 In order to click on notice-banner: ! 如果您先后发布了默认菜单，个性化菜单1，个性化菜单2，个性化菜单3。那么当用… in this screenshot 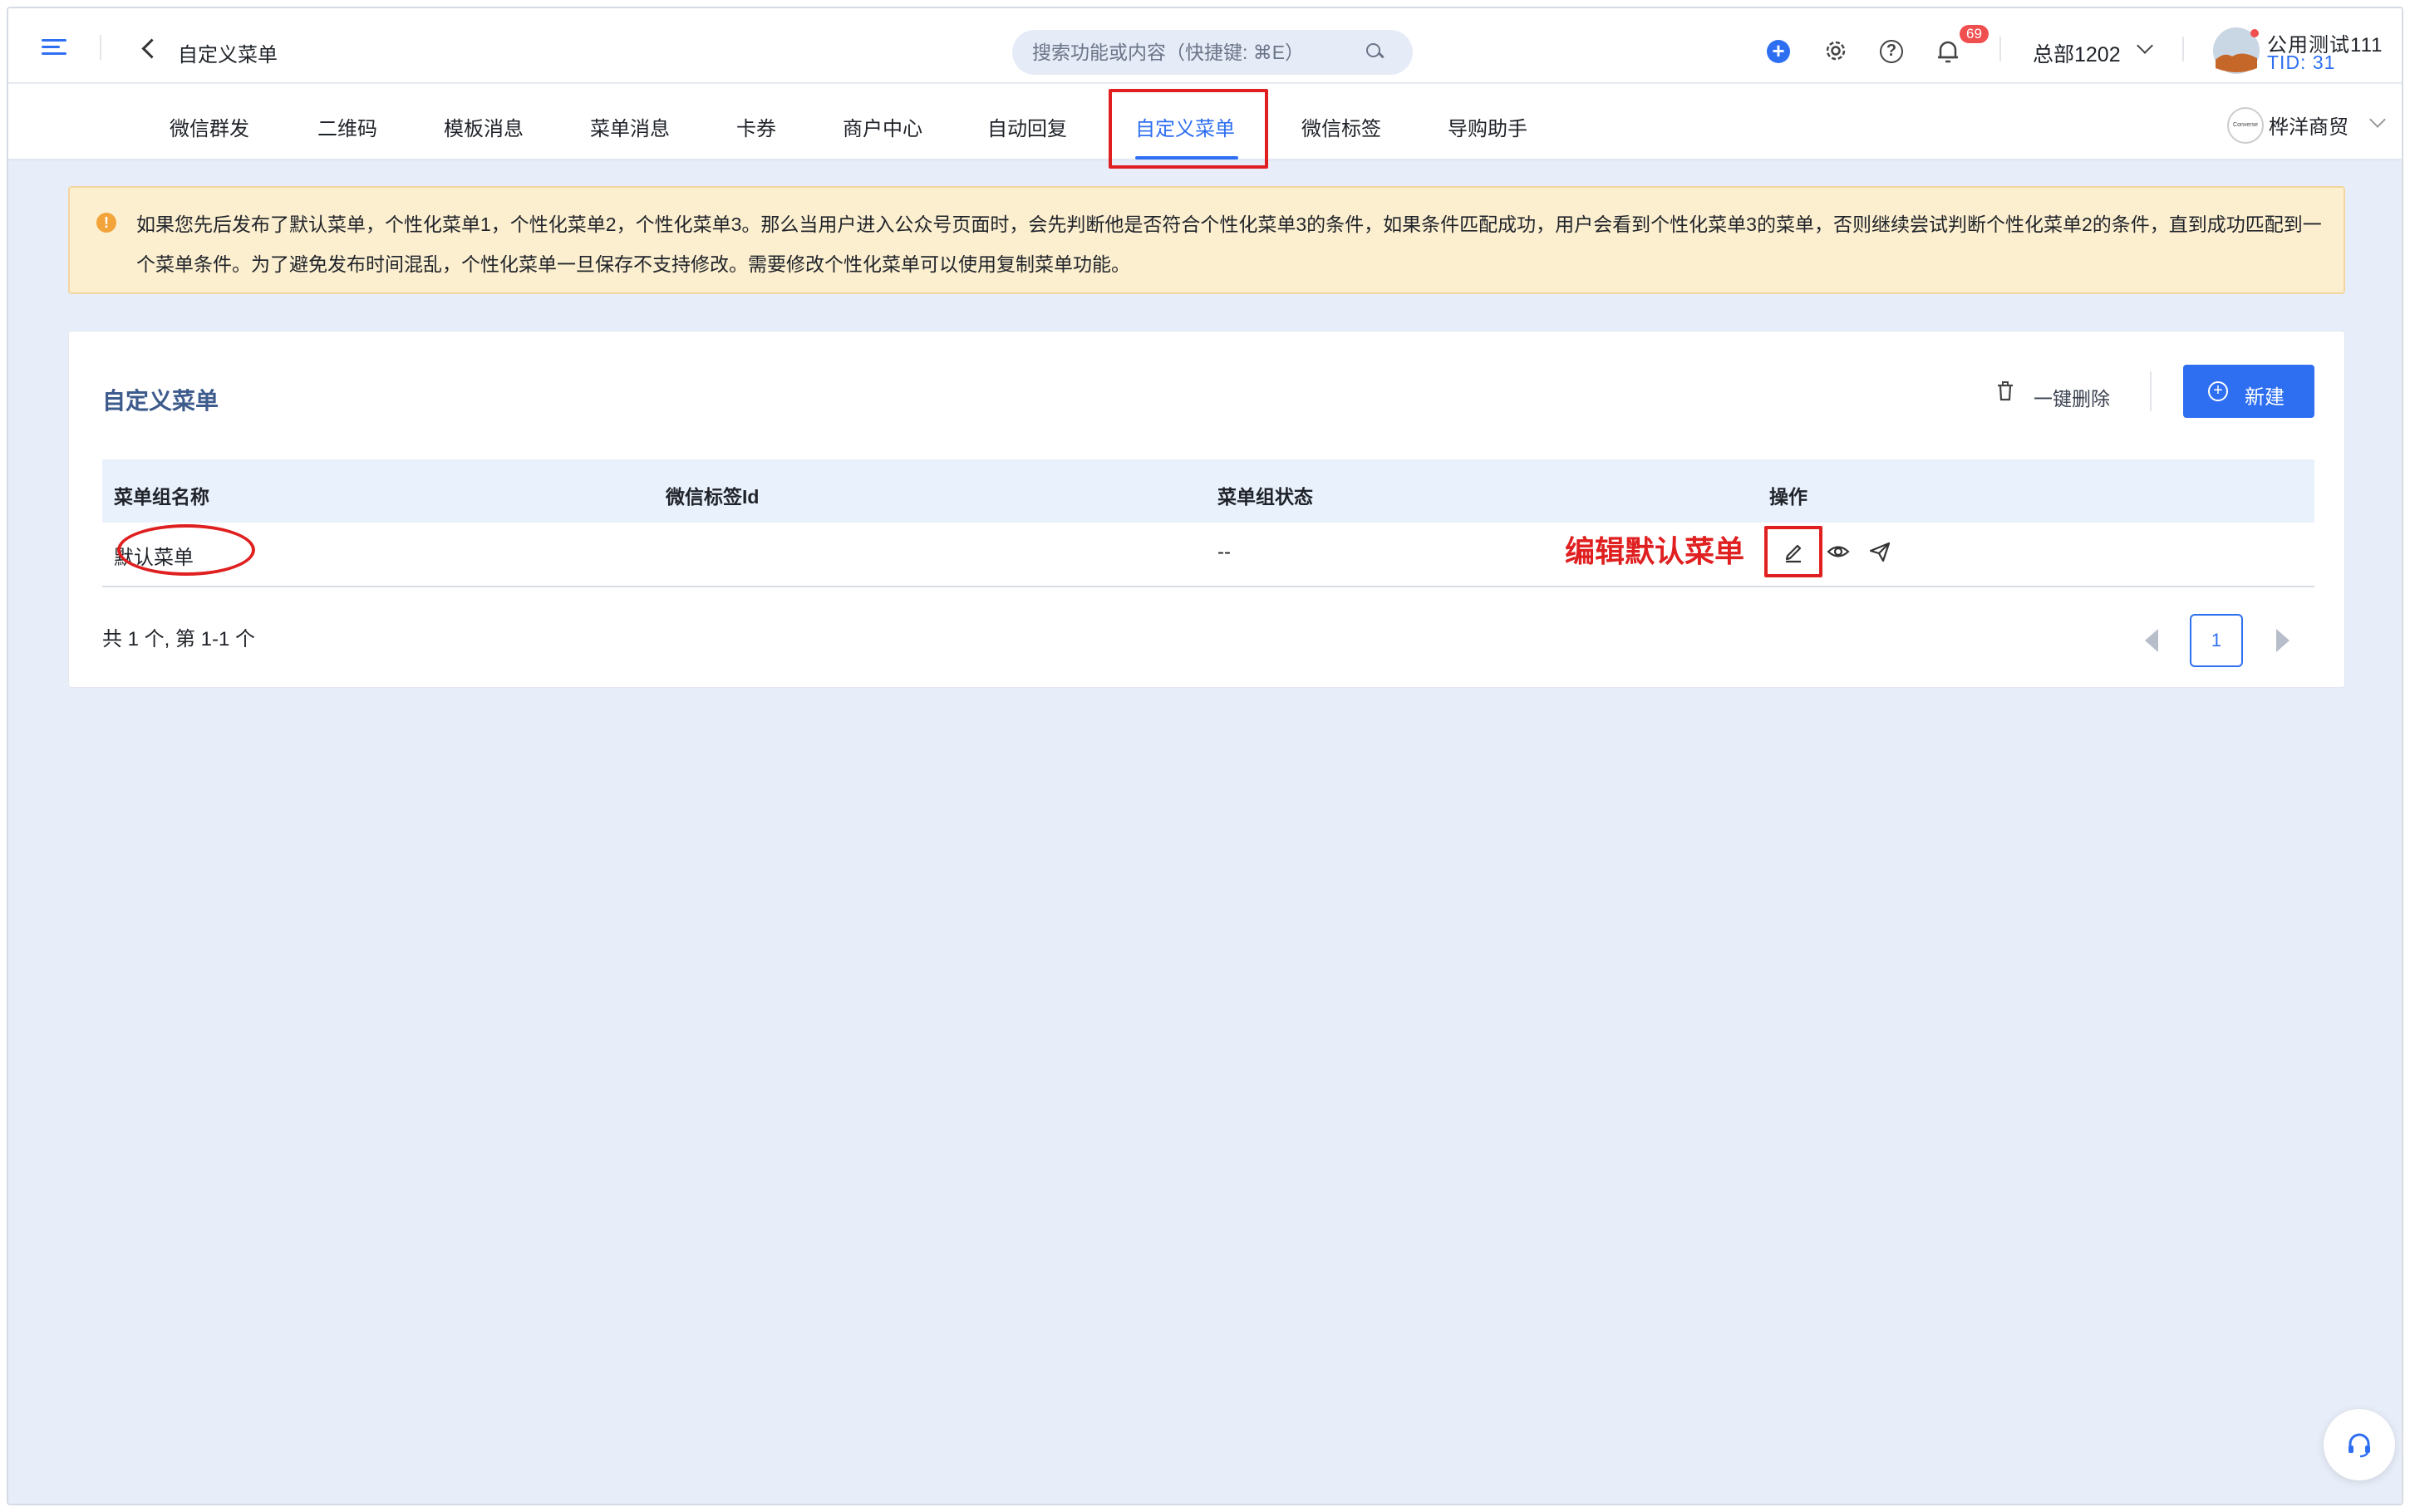, I will do `click(1206, 240)`.